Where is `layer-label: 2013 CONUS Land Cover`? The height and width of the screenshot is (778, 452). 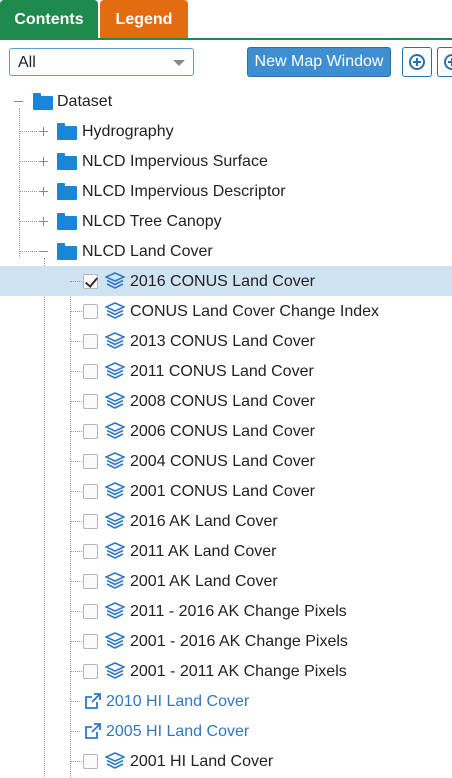 layer-label: 2013 CONUS Land Cover is located at coordinates (222, 341).